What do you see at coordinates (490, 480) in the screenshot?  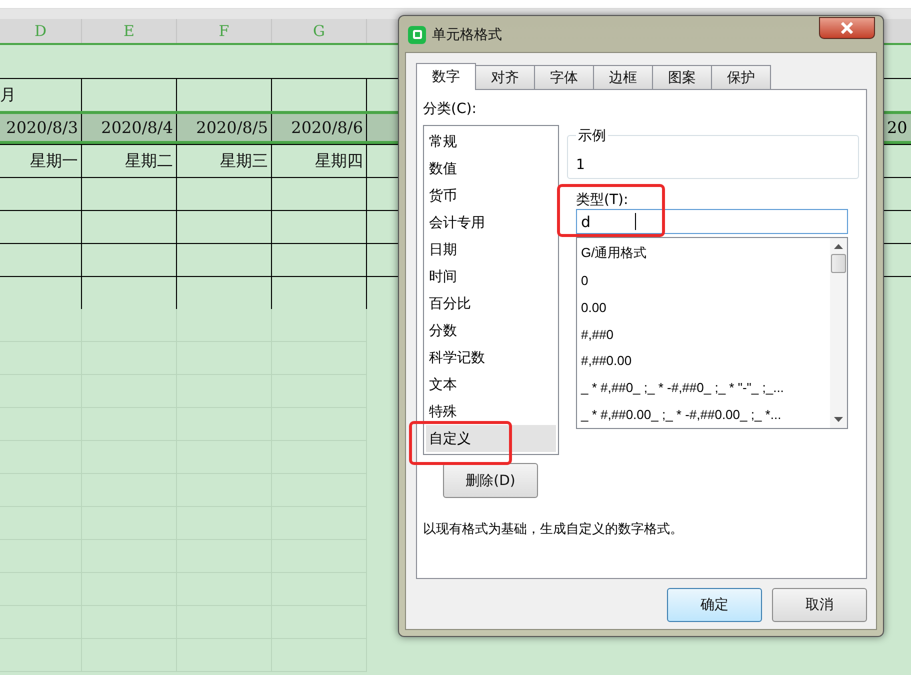 I see `delete-button: 删除(D)` at bounding box center [490, 480].